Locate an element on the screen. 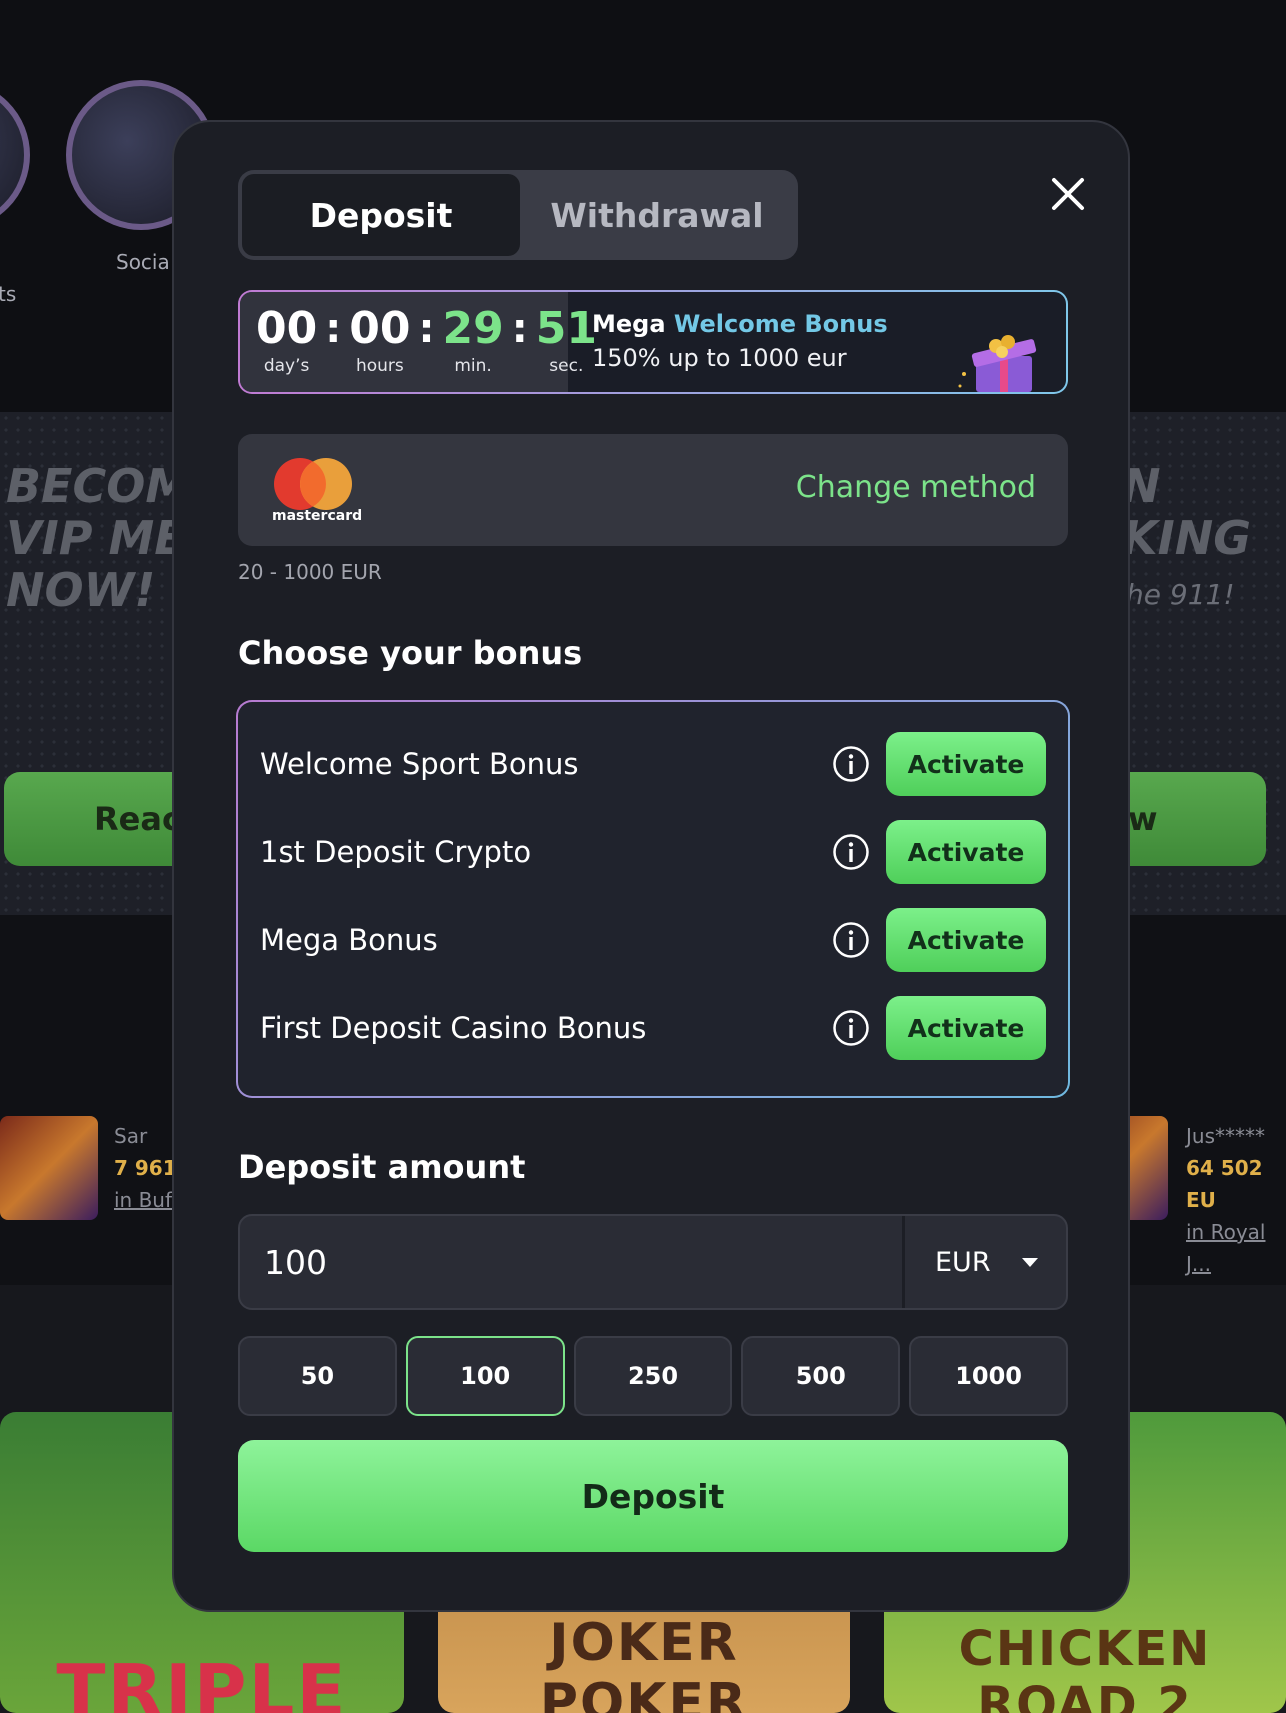  timer-days: 00 day’s is located at coordinates (287, 340).